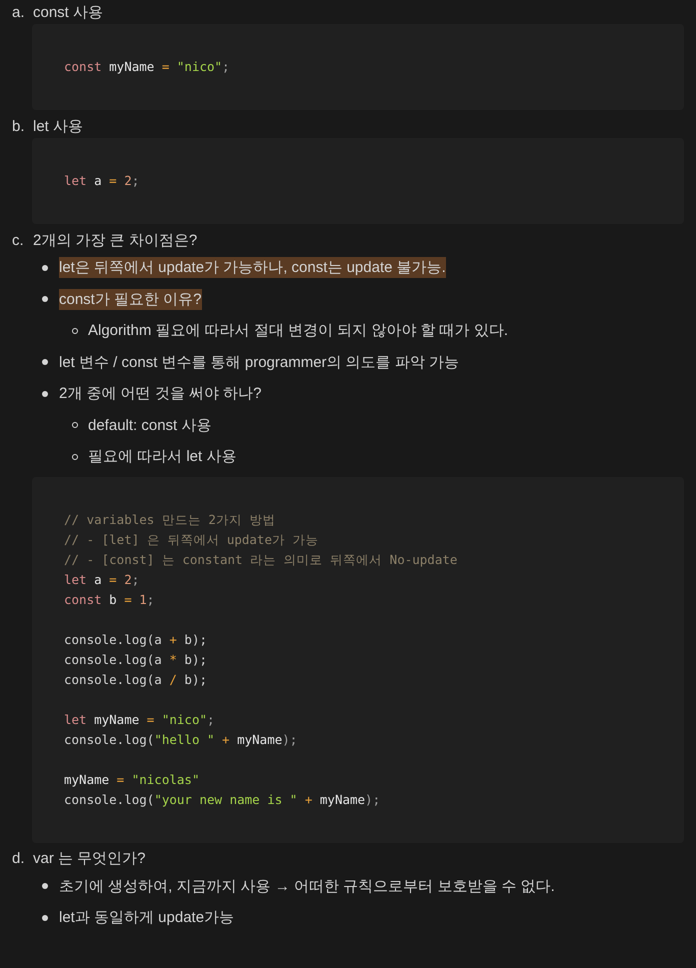 The image size is (696, 968). What do you see at coordinates (252, 267) in the screenshot?
I see `list-item-text: let은 뒤쪽에서 update가 가능하나, const는 update 불가능.` at bounding box center [252, 267].